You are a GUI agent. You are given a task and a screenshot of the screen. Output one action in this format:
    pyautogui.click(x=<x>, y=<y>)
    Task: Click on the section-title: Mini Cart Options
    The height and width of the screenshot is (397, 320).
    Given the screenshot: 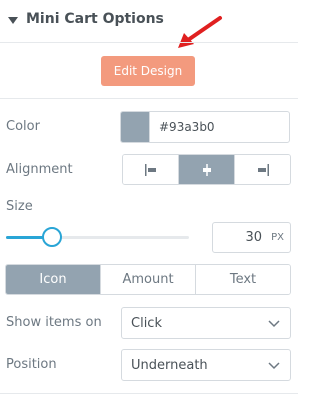 What is the action you would take?
    pyautogui.click(x=95, y=19)
    